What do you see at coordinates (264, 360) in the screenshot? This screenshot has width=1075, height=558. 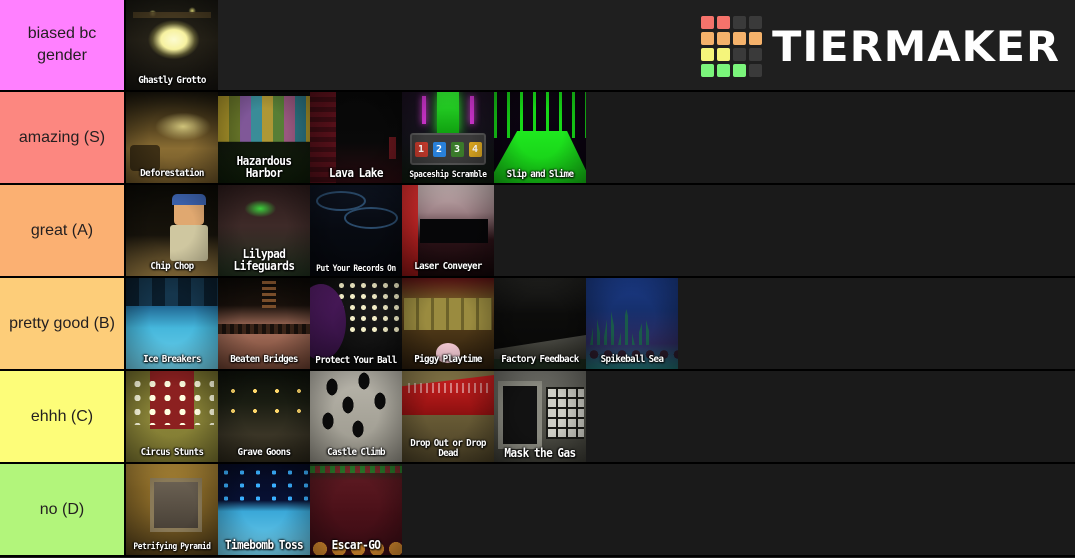 I see `tile-caption: Beaten Bridges` at bounding box center [264, 360].